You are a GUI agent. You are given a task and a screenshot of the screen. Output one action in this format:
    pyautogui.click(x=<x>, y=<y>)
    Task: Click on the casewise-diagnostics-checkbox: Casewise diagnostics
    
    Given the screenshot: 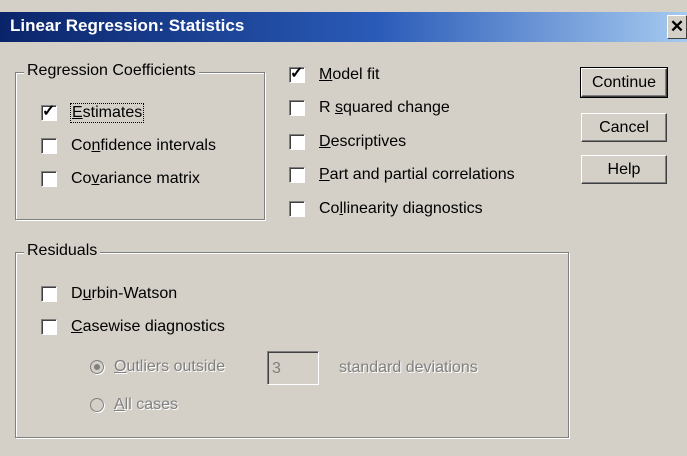 What is the action you would take?
    pyautogui.click(x=133, y=327)
    